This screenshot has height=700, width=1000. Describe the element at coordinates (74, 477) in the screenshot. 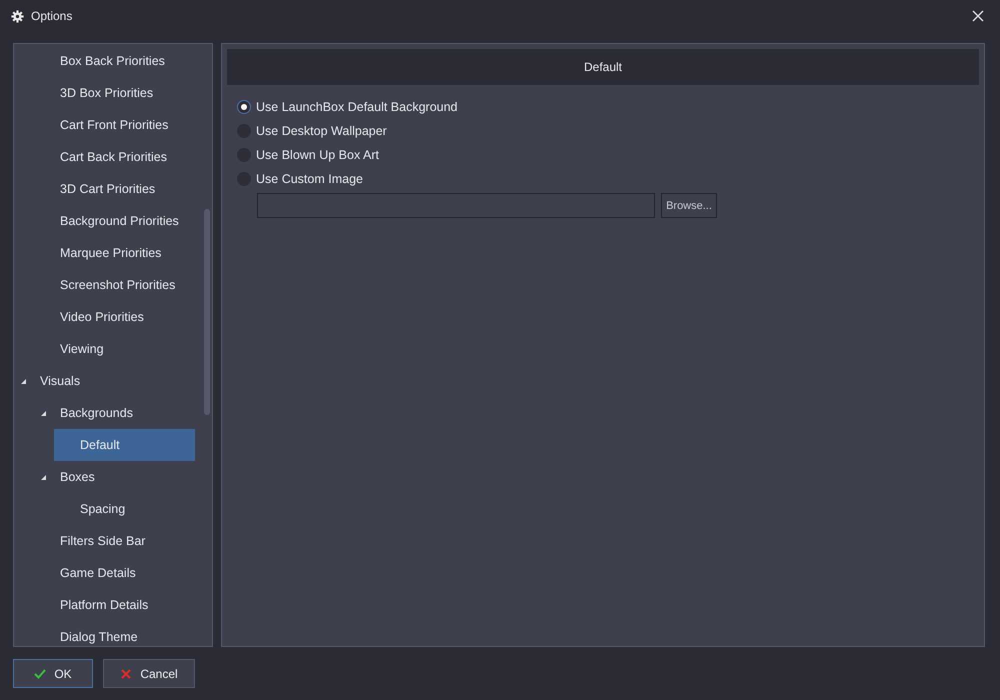

I see `tree-item: Boxes` at that location.